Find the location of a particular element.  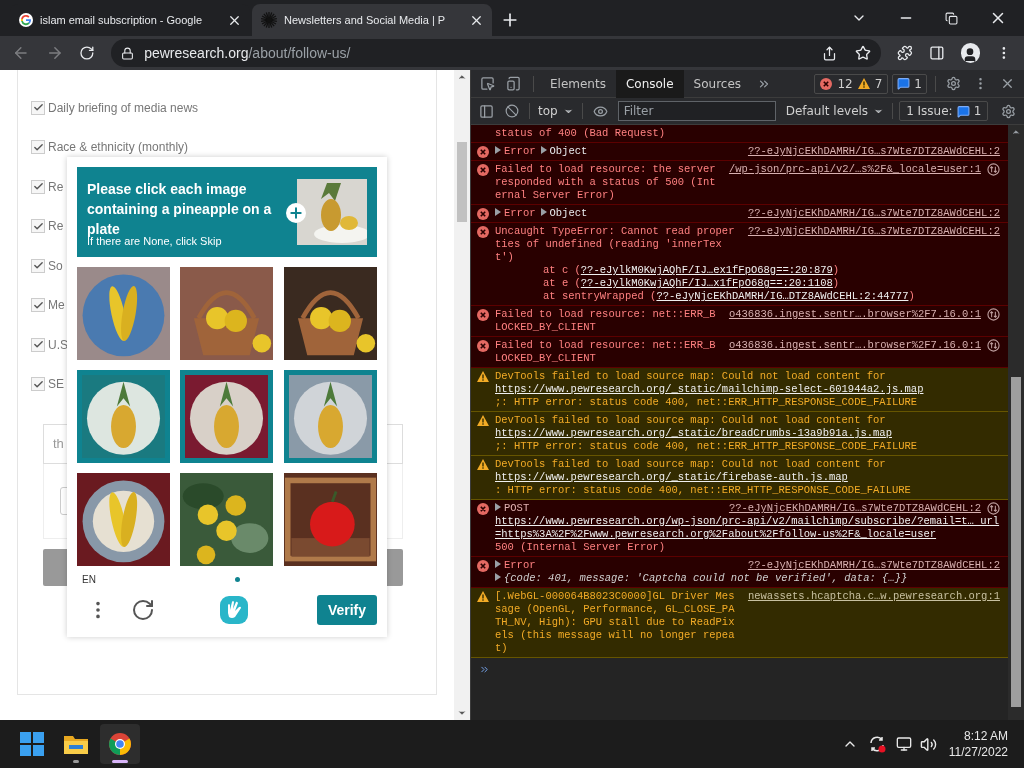

info-counter: 1 is located at coordinates (909, 83).